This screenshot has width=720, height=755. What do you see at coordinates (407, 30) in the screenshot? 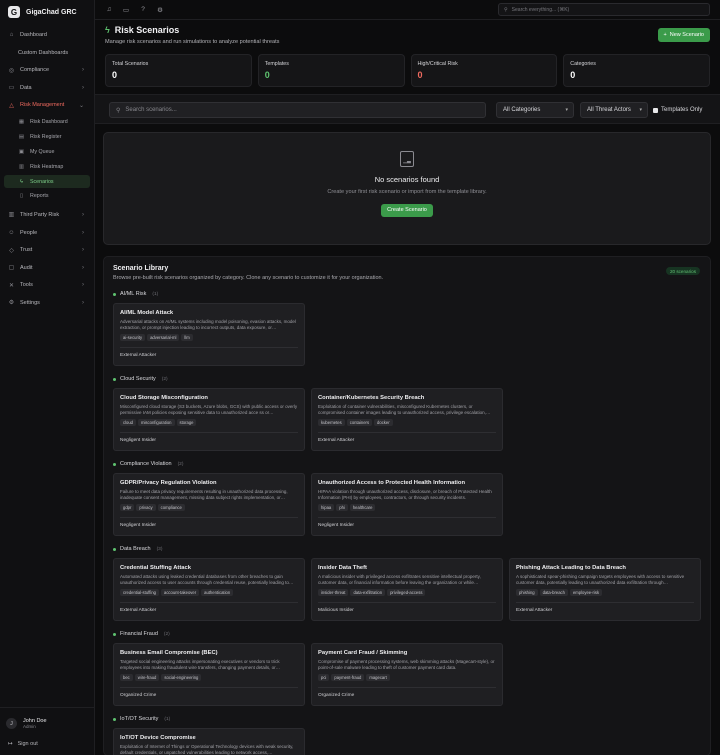
I see `page-title: ϟ Risk Scenarios` at bounding box center [407, 30].